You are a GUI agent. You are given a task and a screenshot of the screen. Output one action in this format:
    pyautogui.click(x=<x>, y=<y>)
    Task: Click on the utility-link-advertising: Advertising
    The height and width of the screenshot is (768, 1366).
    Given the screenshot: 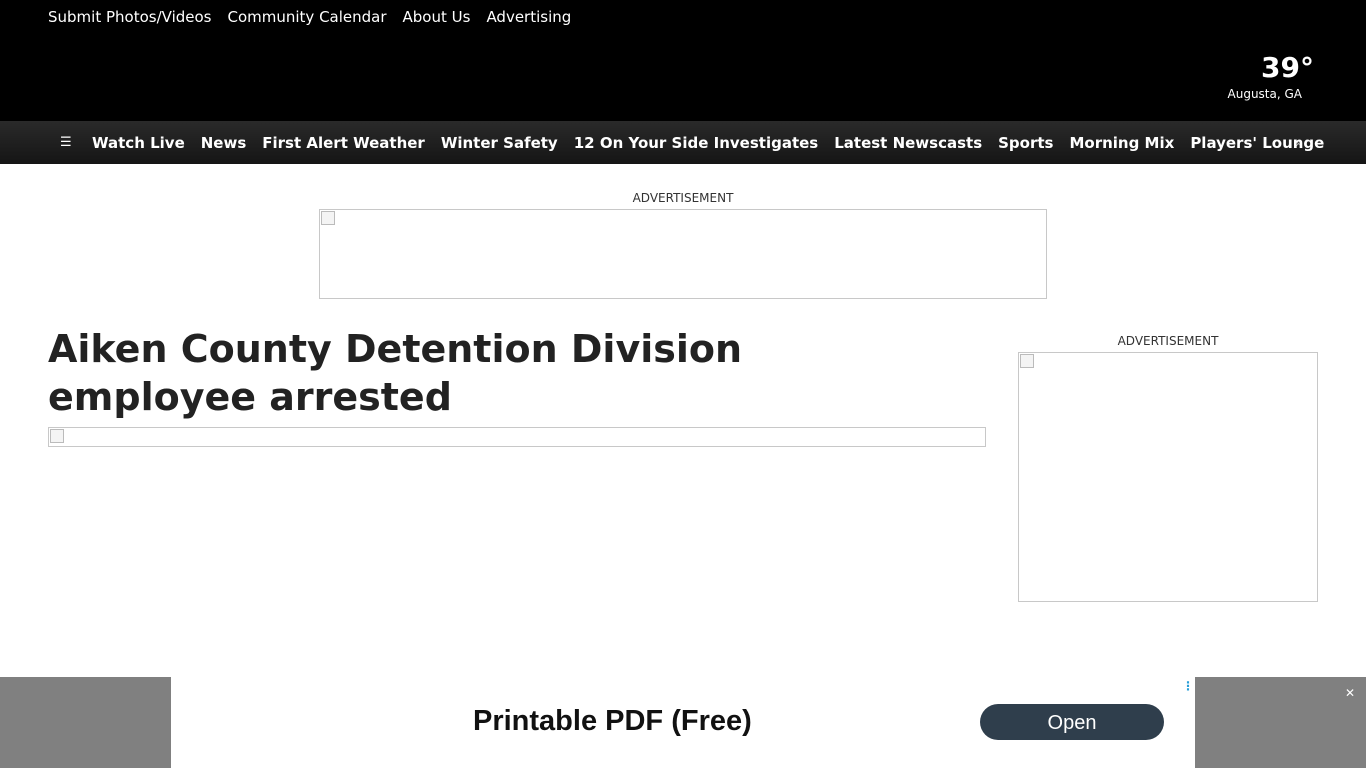 What is the action you would take?
    pyautogui.click(x=528, y=17)
    